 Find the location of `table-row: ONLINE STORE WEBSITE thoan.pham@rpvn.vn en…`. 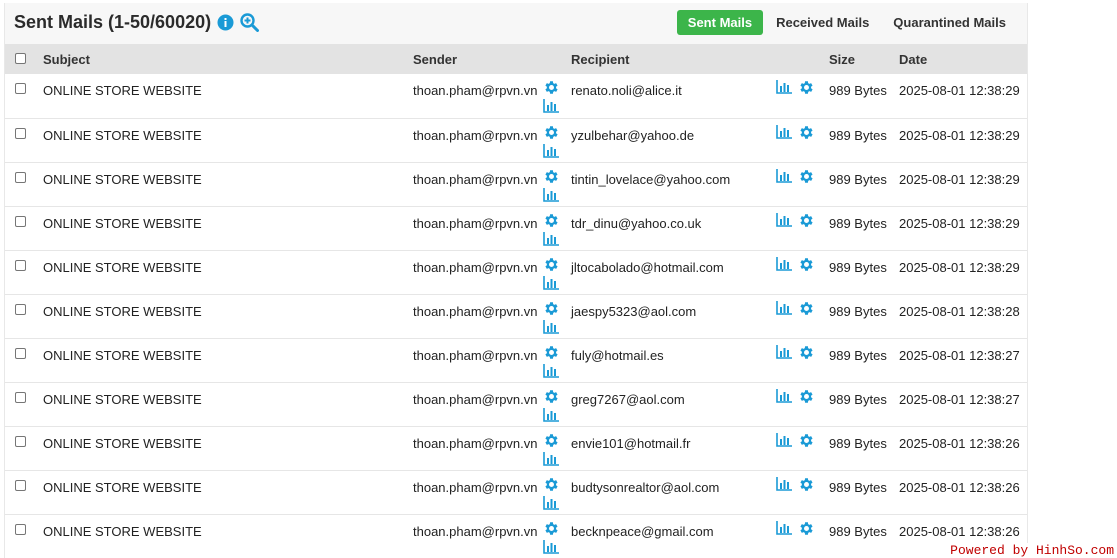

table-row: ONLINE STORE WEBSITE thoan.pham@rpvn.vn en… is located at coordinates (516, 448).